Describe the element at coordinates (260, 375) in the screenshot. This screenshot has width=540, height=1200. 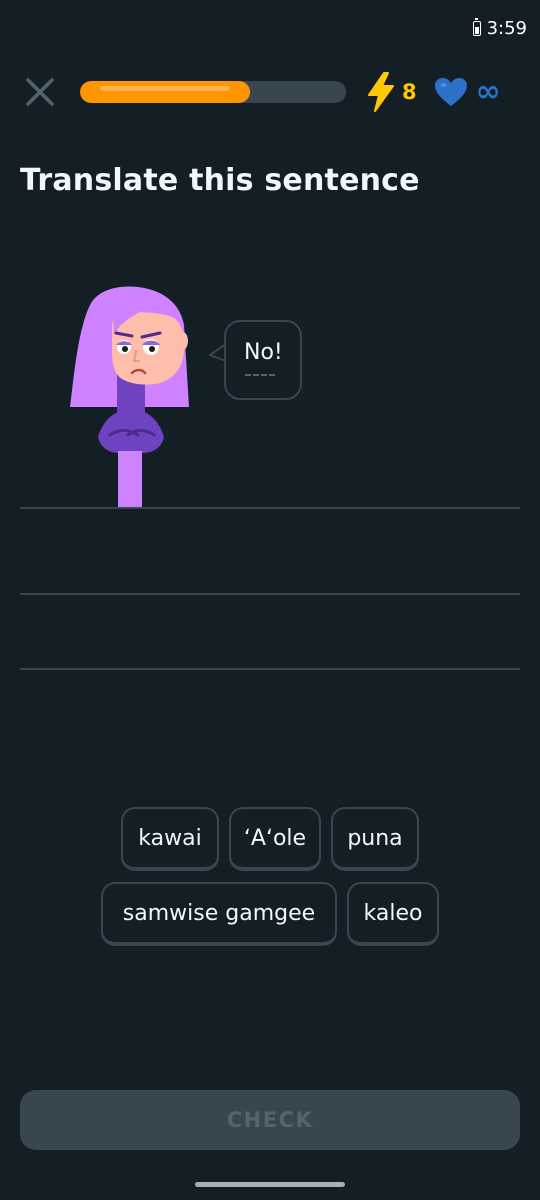
I see `prompt-hint-underline` at that location.